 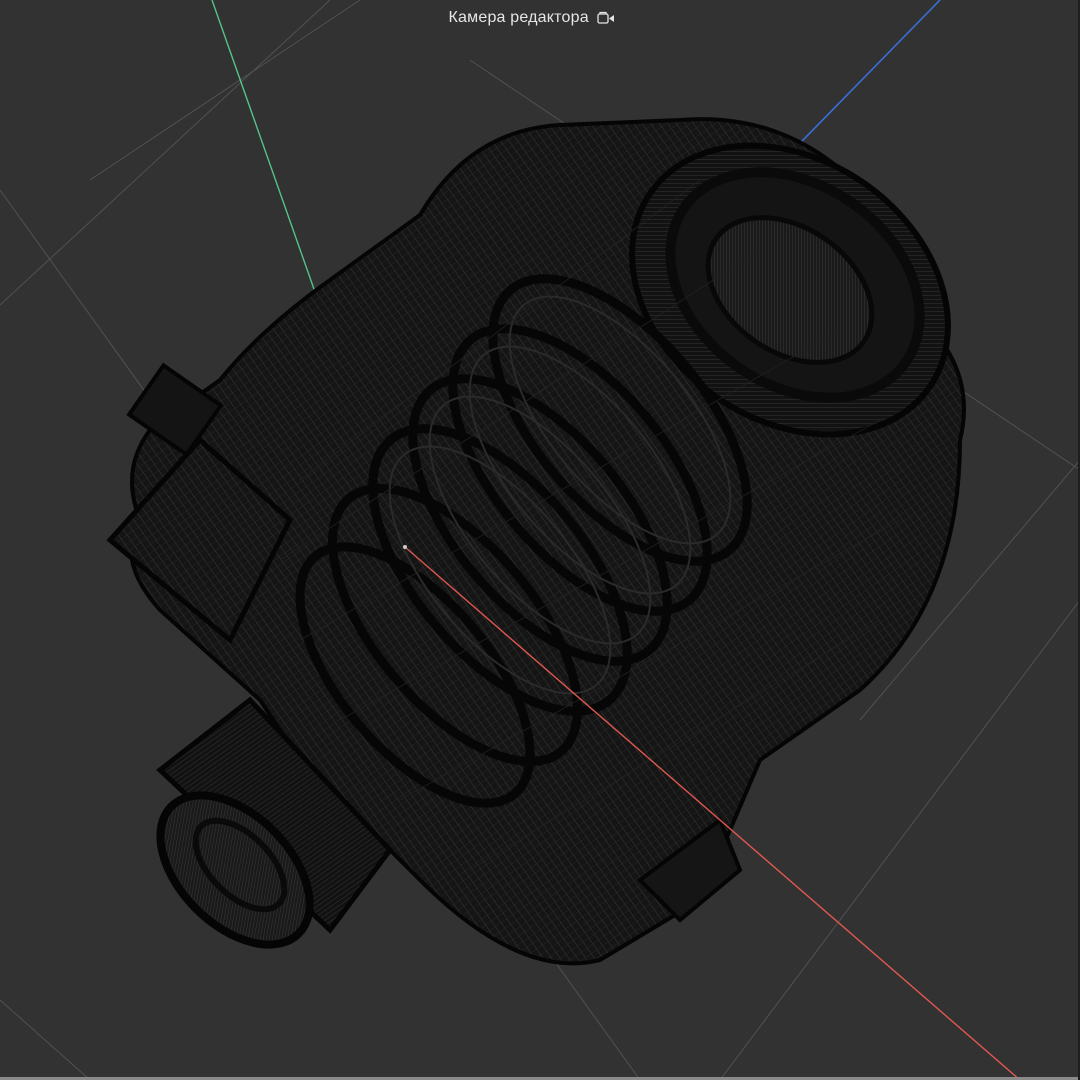 I want to click on camera-label-text: Камера редактора, so click(x=518, y=17).